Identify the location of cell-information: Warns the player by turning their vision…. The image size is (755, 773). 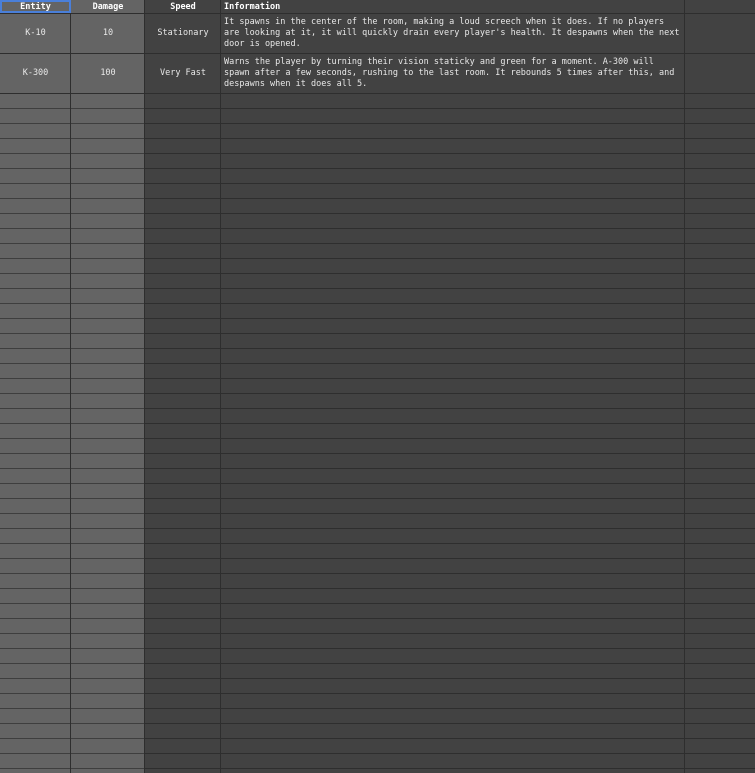
(453, 73).